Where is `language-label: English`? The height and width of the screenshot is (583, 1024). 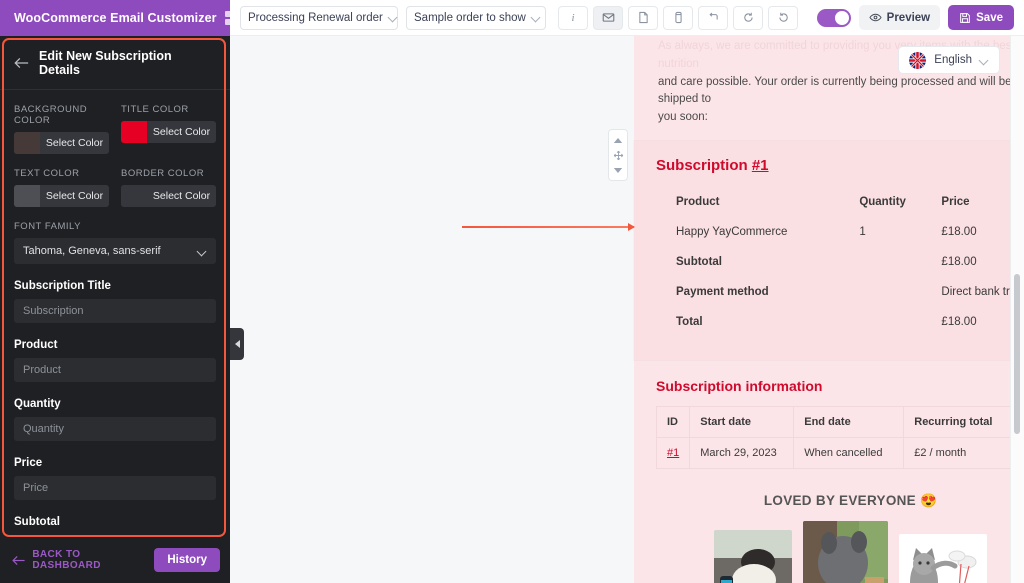 language-label: English is located at coordinates (953, 60).